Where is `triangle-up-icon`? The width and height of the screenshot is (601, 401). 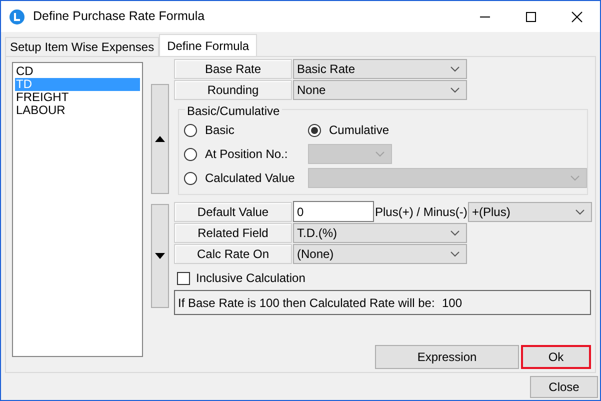 triangle-up-icon is located at coordinates (160, 139).